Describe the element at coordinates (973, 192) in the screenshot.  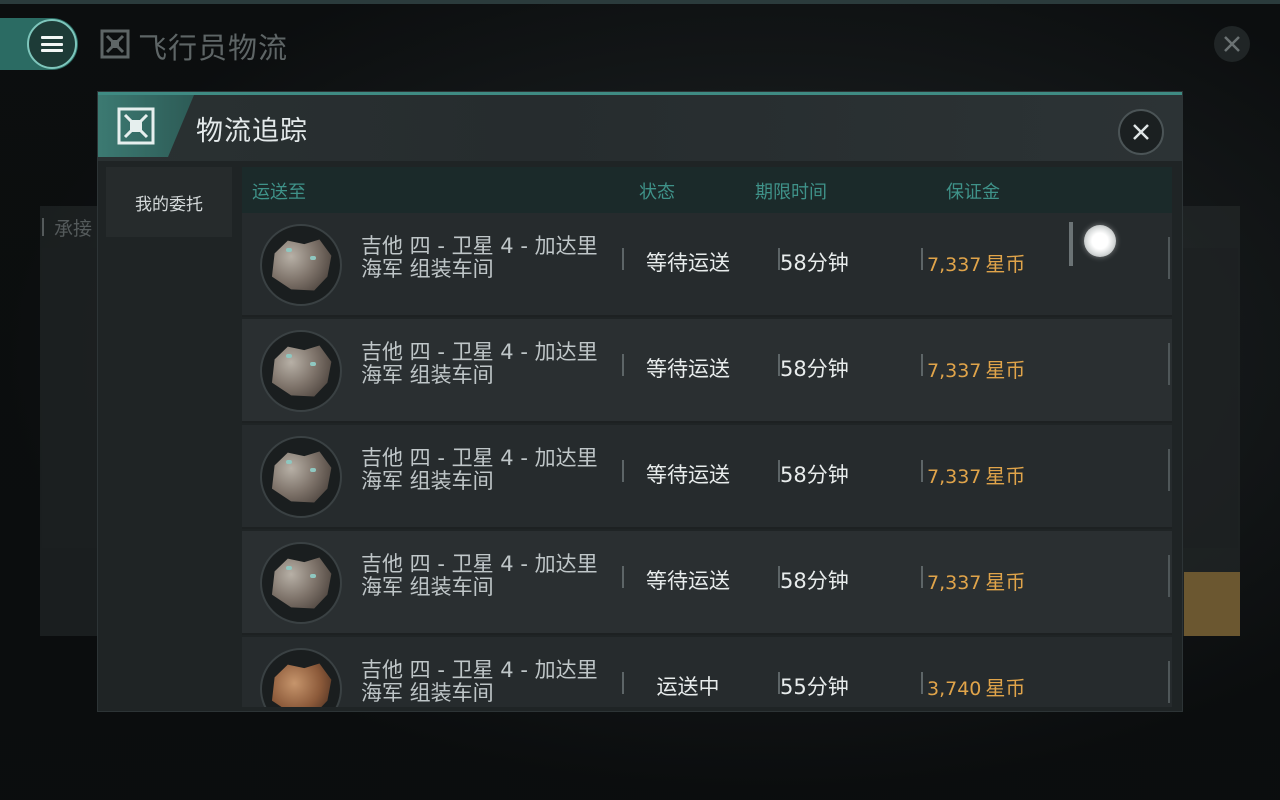
I see `column-deposit: 保证金` at that location.